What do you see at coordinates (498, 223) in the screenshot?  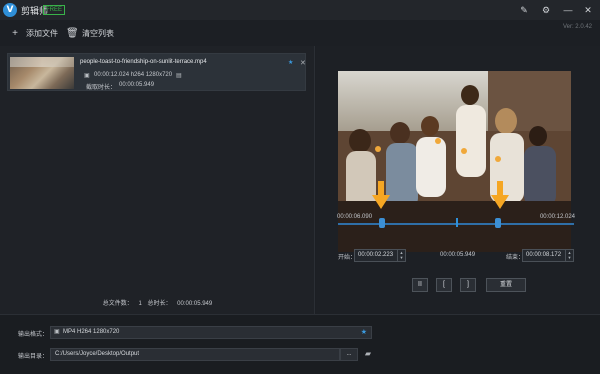 I see `trim-end-handle` at bounding box center [498, 223].